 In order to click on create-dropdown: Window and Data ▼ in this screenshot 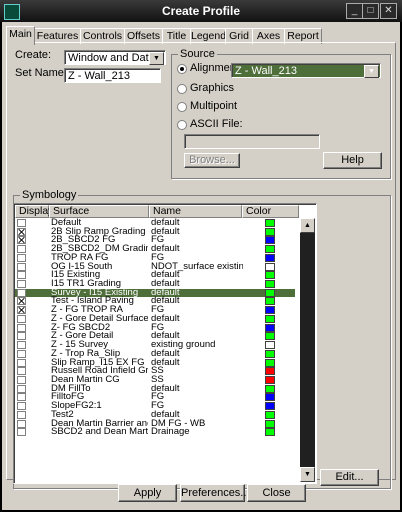, I will do `click(115, 57)`.